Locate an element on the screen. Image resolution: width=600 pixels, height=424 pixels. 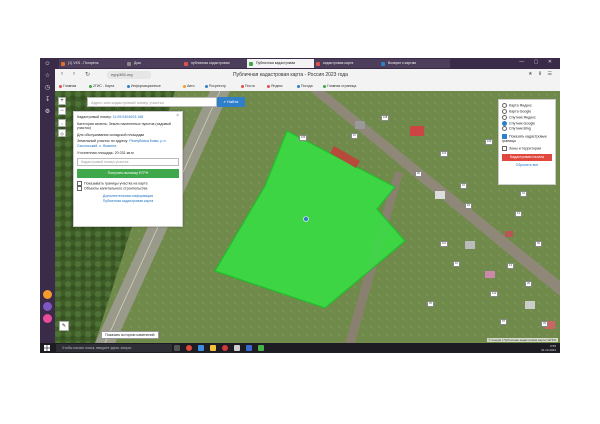
use-text: Для обслуживания складской площадки is located at coordinates (111, 134).